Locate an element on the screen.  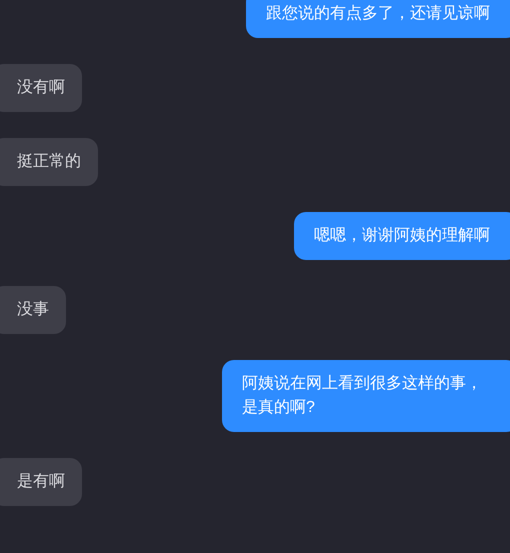
received-message: 是有啊 is located at coordinates (41, 482).